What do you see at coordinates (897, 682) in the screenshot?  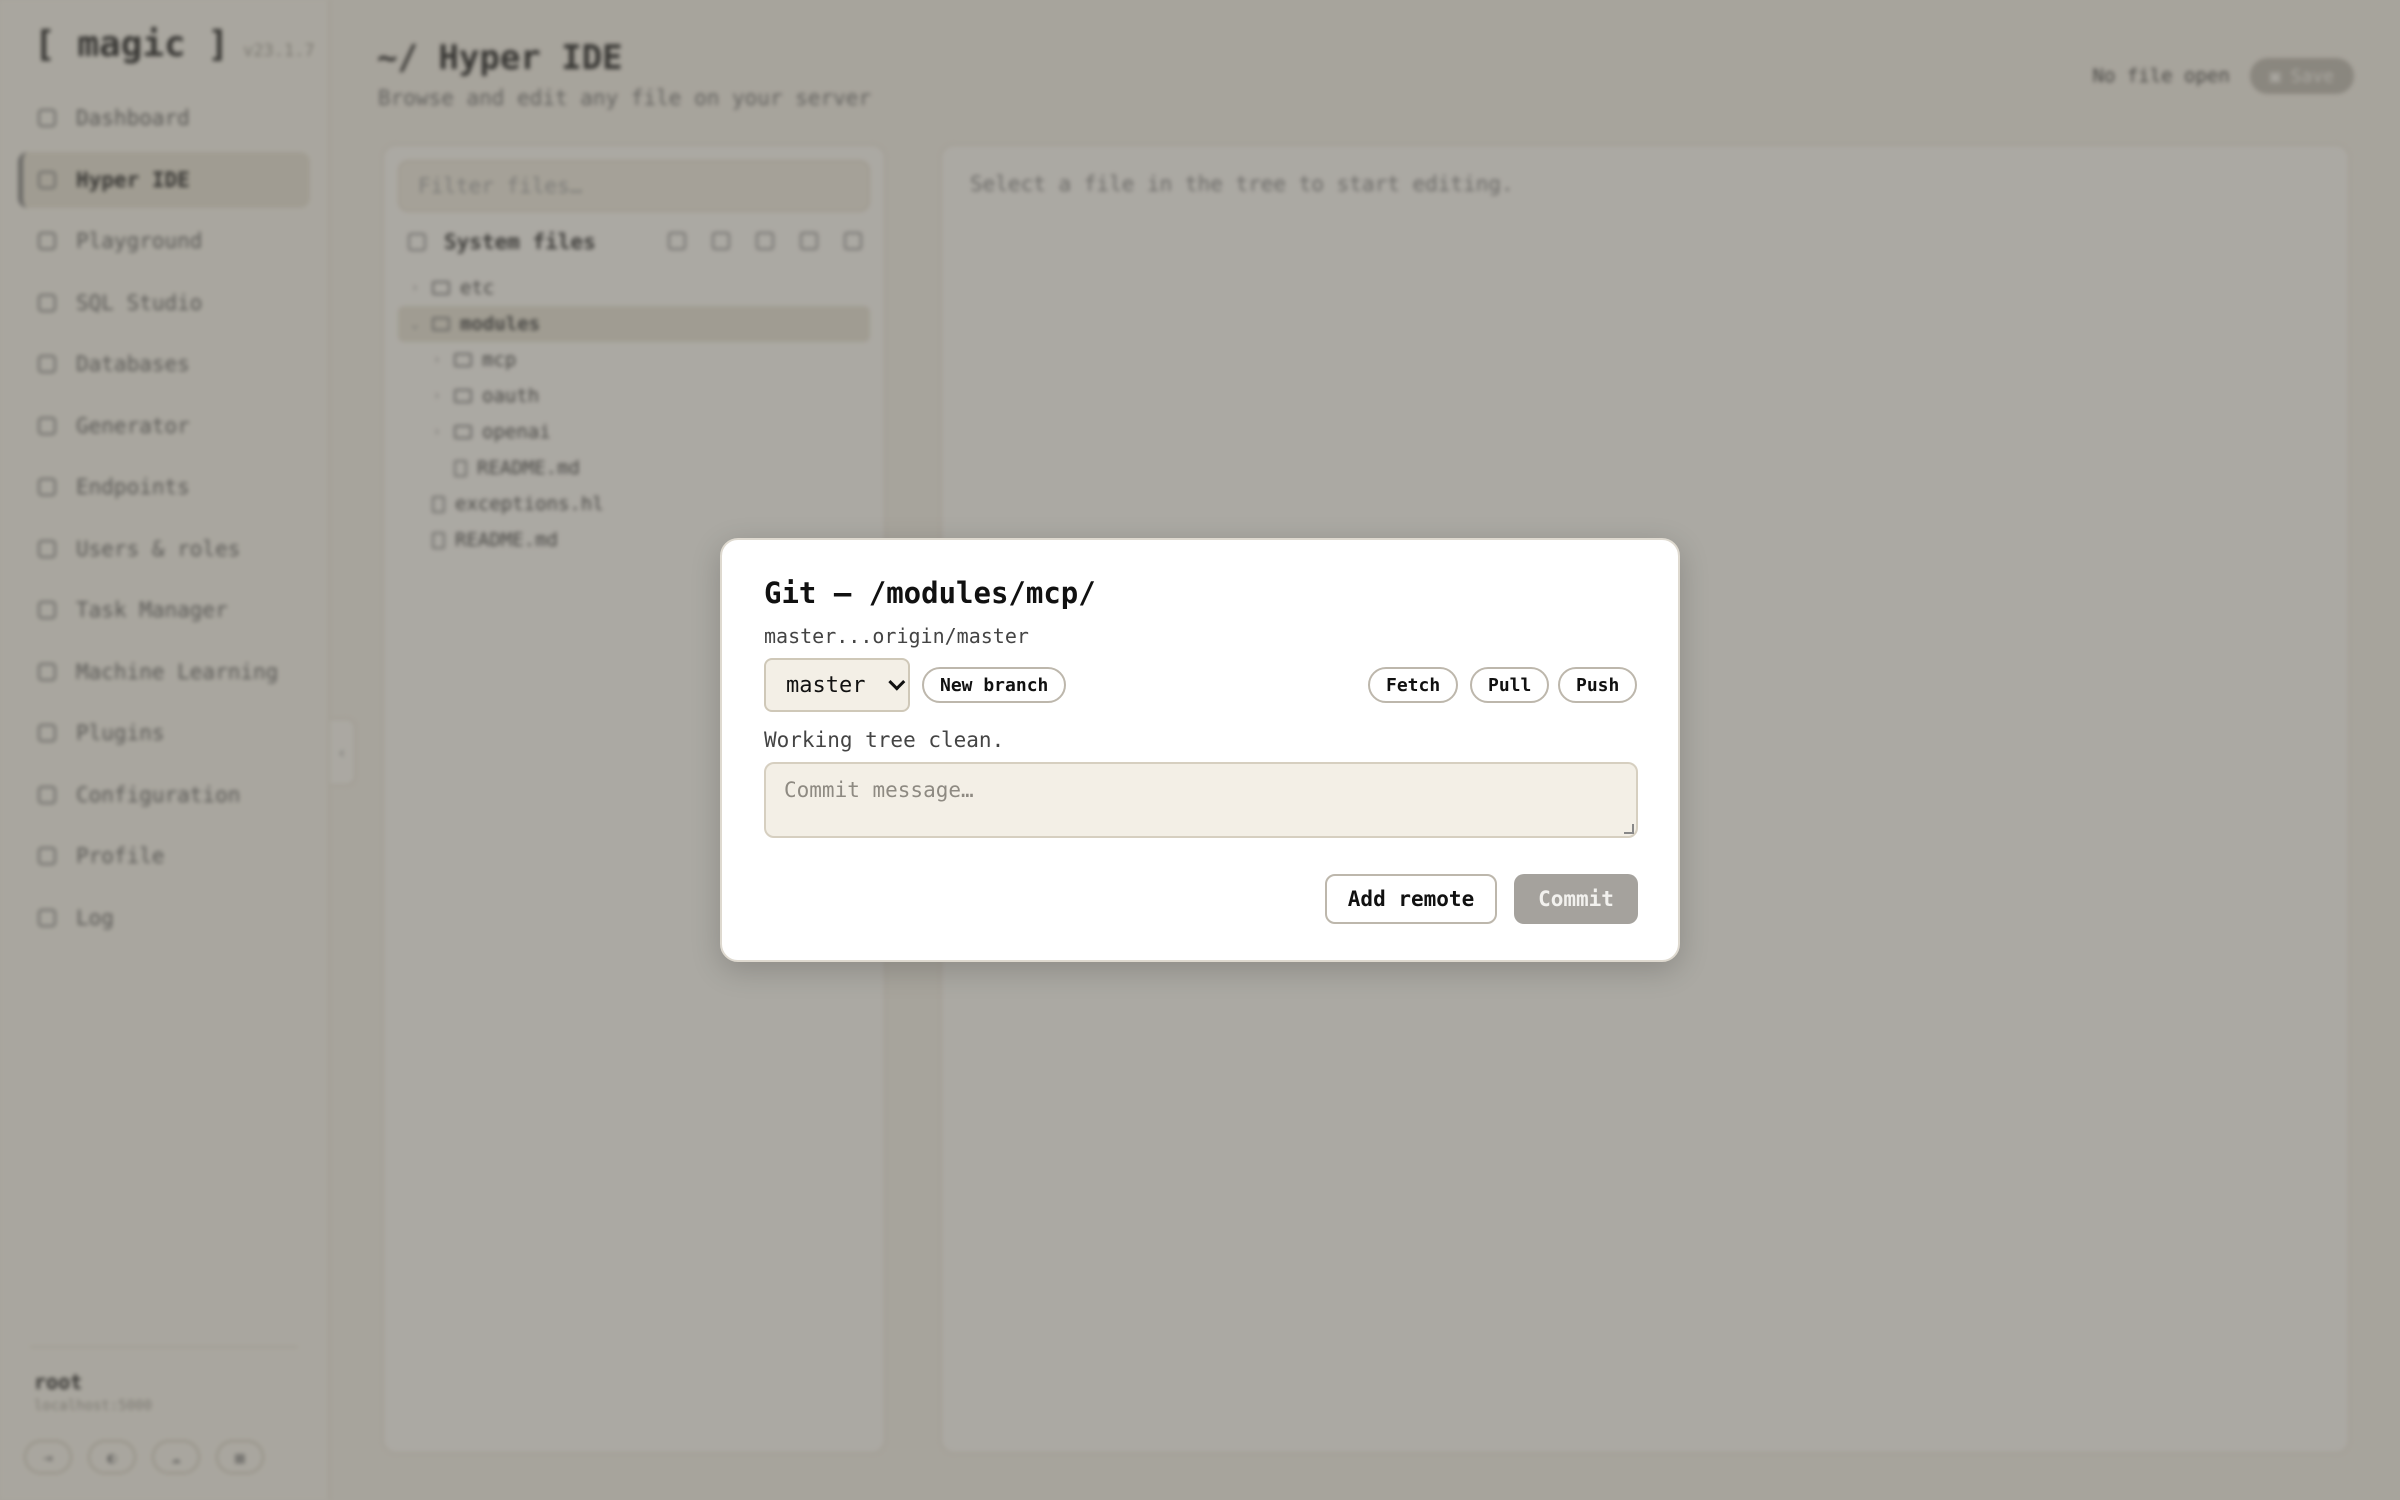 I see `chevron-down-icon` at bounding box center [897, 682].